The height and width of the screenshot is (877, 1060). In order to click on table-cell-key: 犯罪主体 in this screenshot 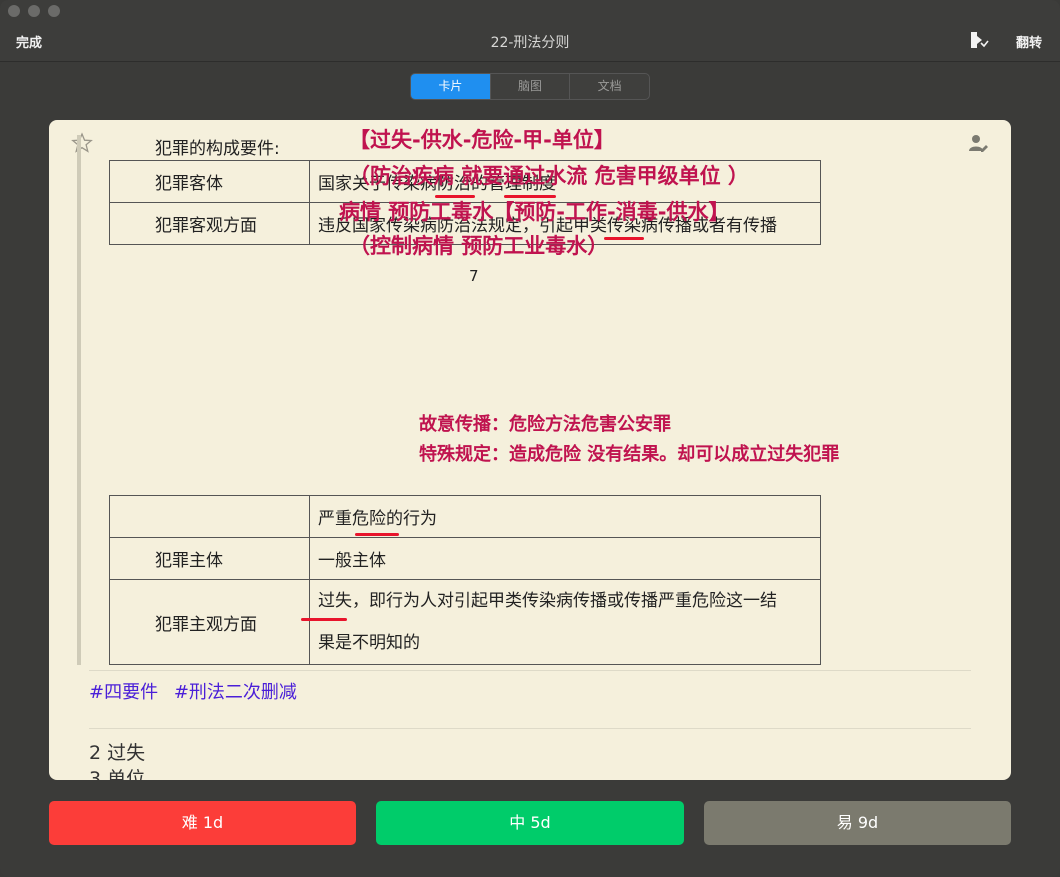, I will do `click(209, 558)`.